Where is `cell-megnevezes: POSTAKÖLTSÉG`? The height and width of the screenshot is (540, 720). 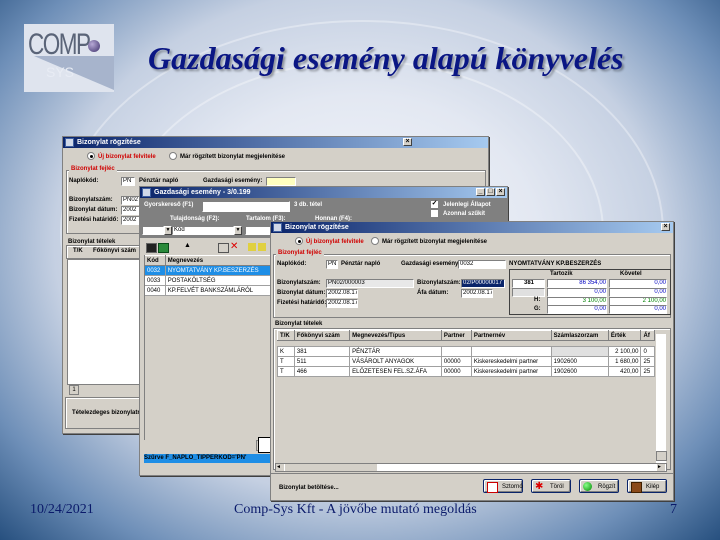
cell-megnevezes: POSTAKÖLTSÉG is located at coordinates (219, 280).